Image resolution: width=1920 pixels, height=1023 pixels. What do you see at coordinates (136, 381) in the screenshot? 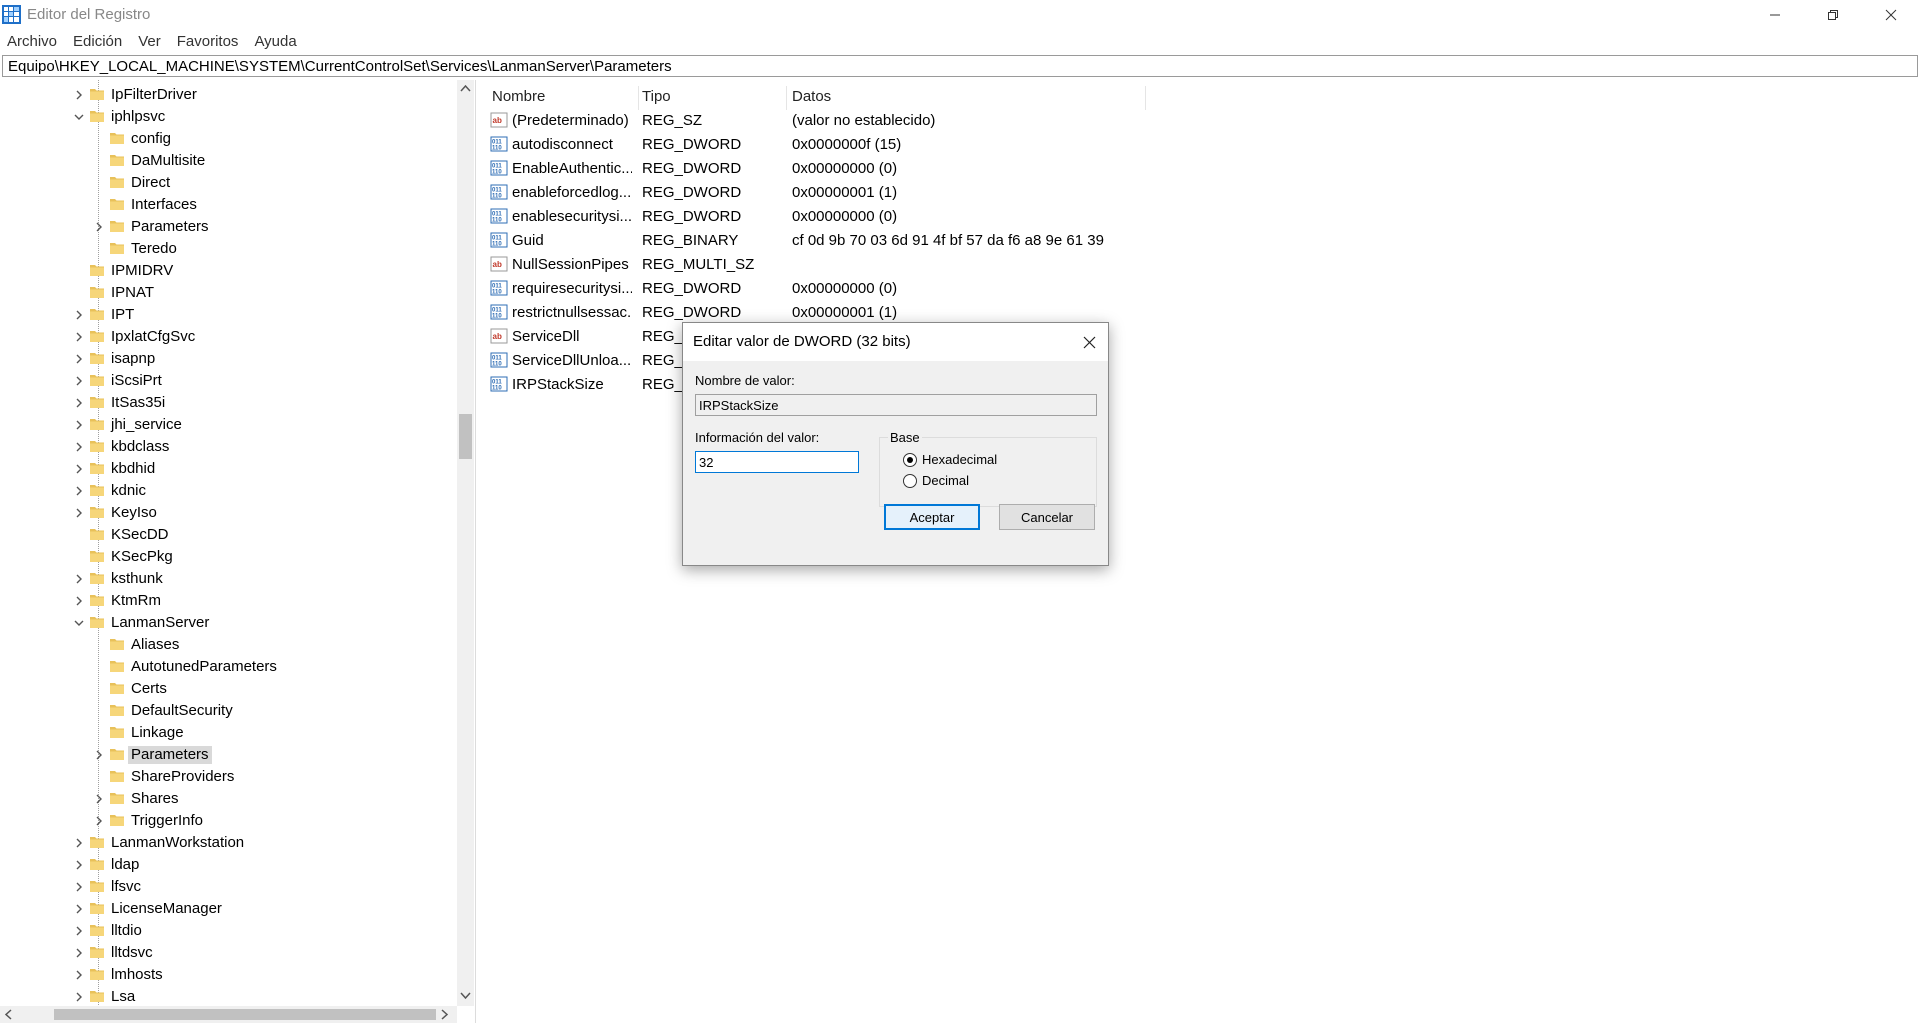
I see `tree-item-label: iScsiPrt` at bounding box center [136, 381].